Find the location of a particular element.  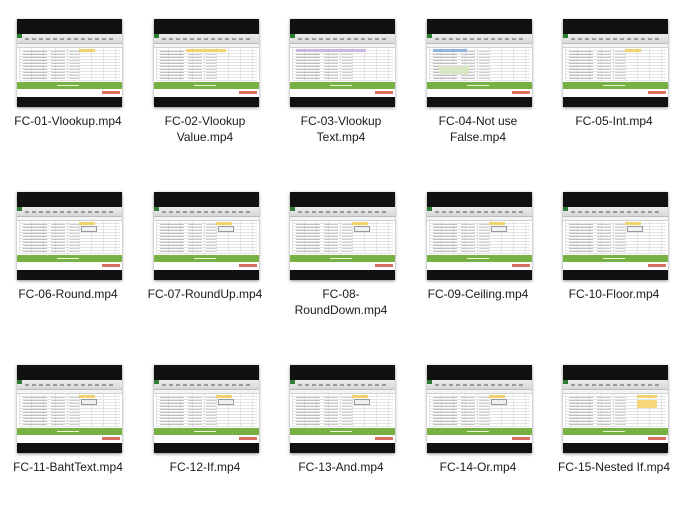

file-item: FC-03-Vlookup Text.mp4 is located at coordinates (341, 85).